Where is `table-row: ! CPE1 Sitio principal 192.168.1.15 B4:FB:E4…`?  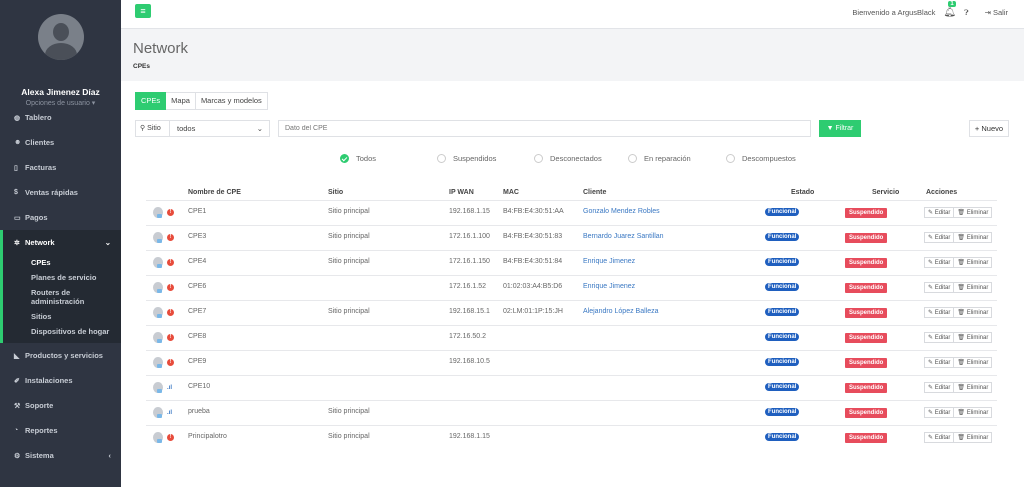 table-row: ! CPE1 Sitio principal 192.168.1.15 B4:FB:E4… is located at coordinates (571, 212).